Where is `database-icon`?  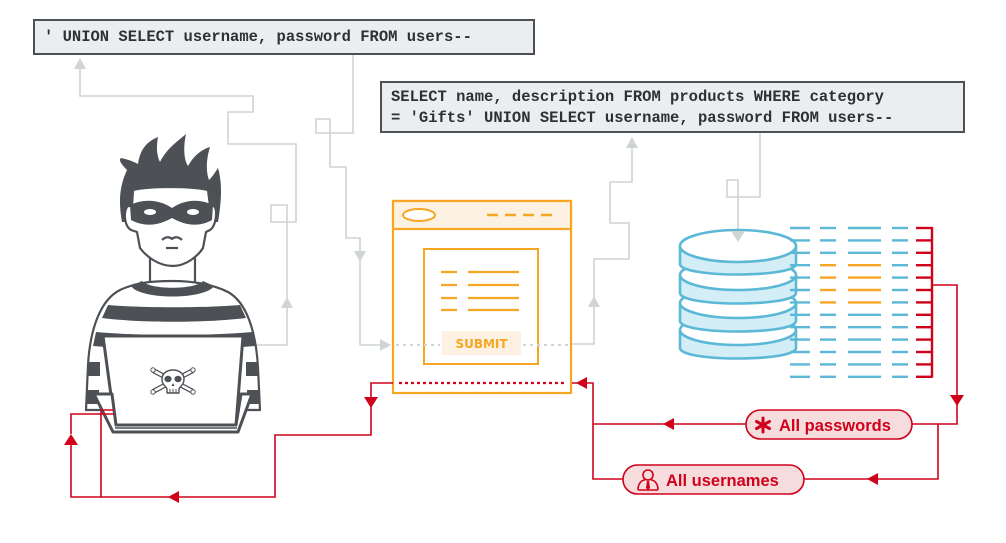
database-icon is located at coordinates (738, 294).